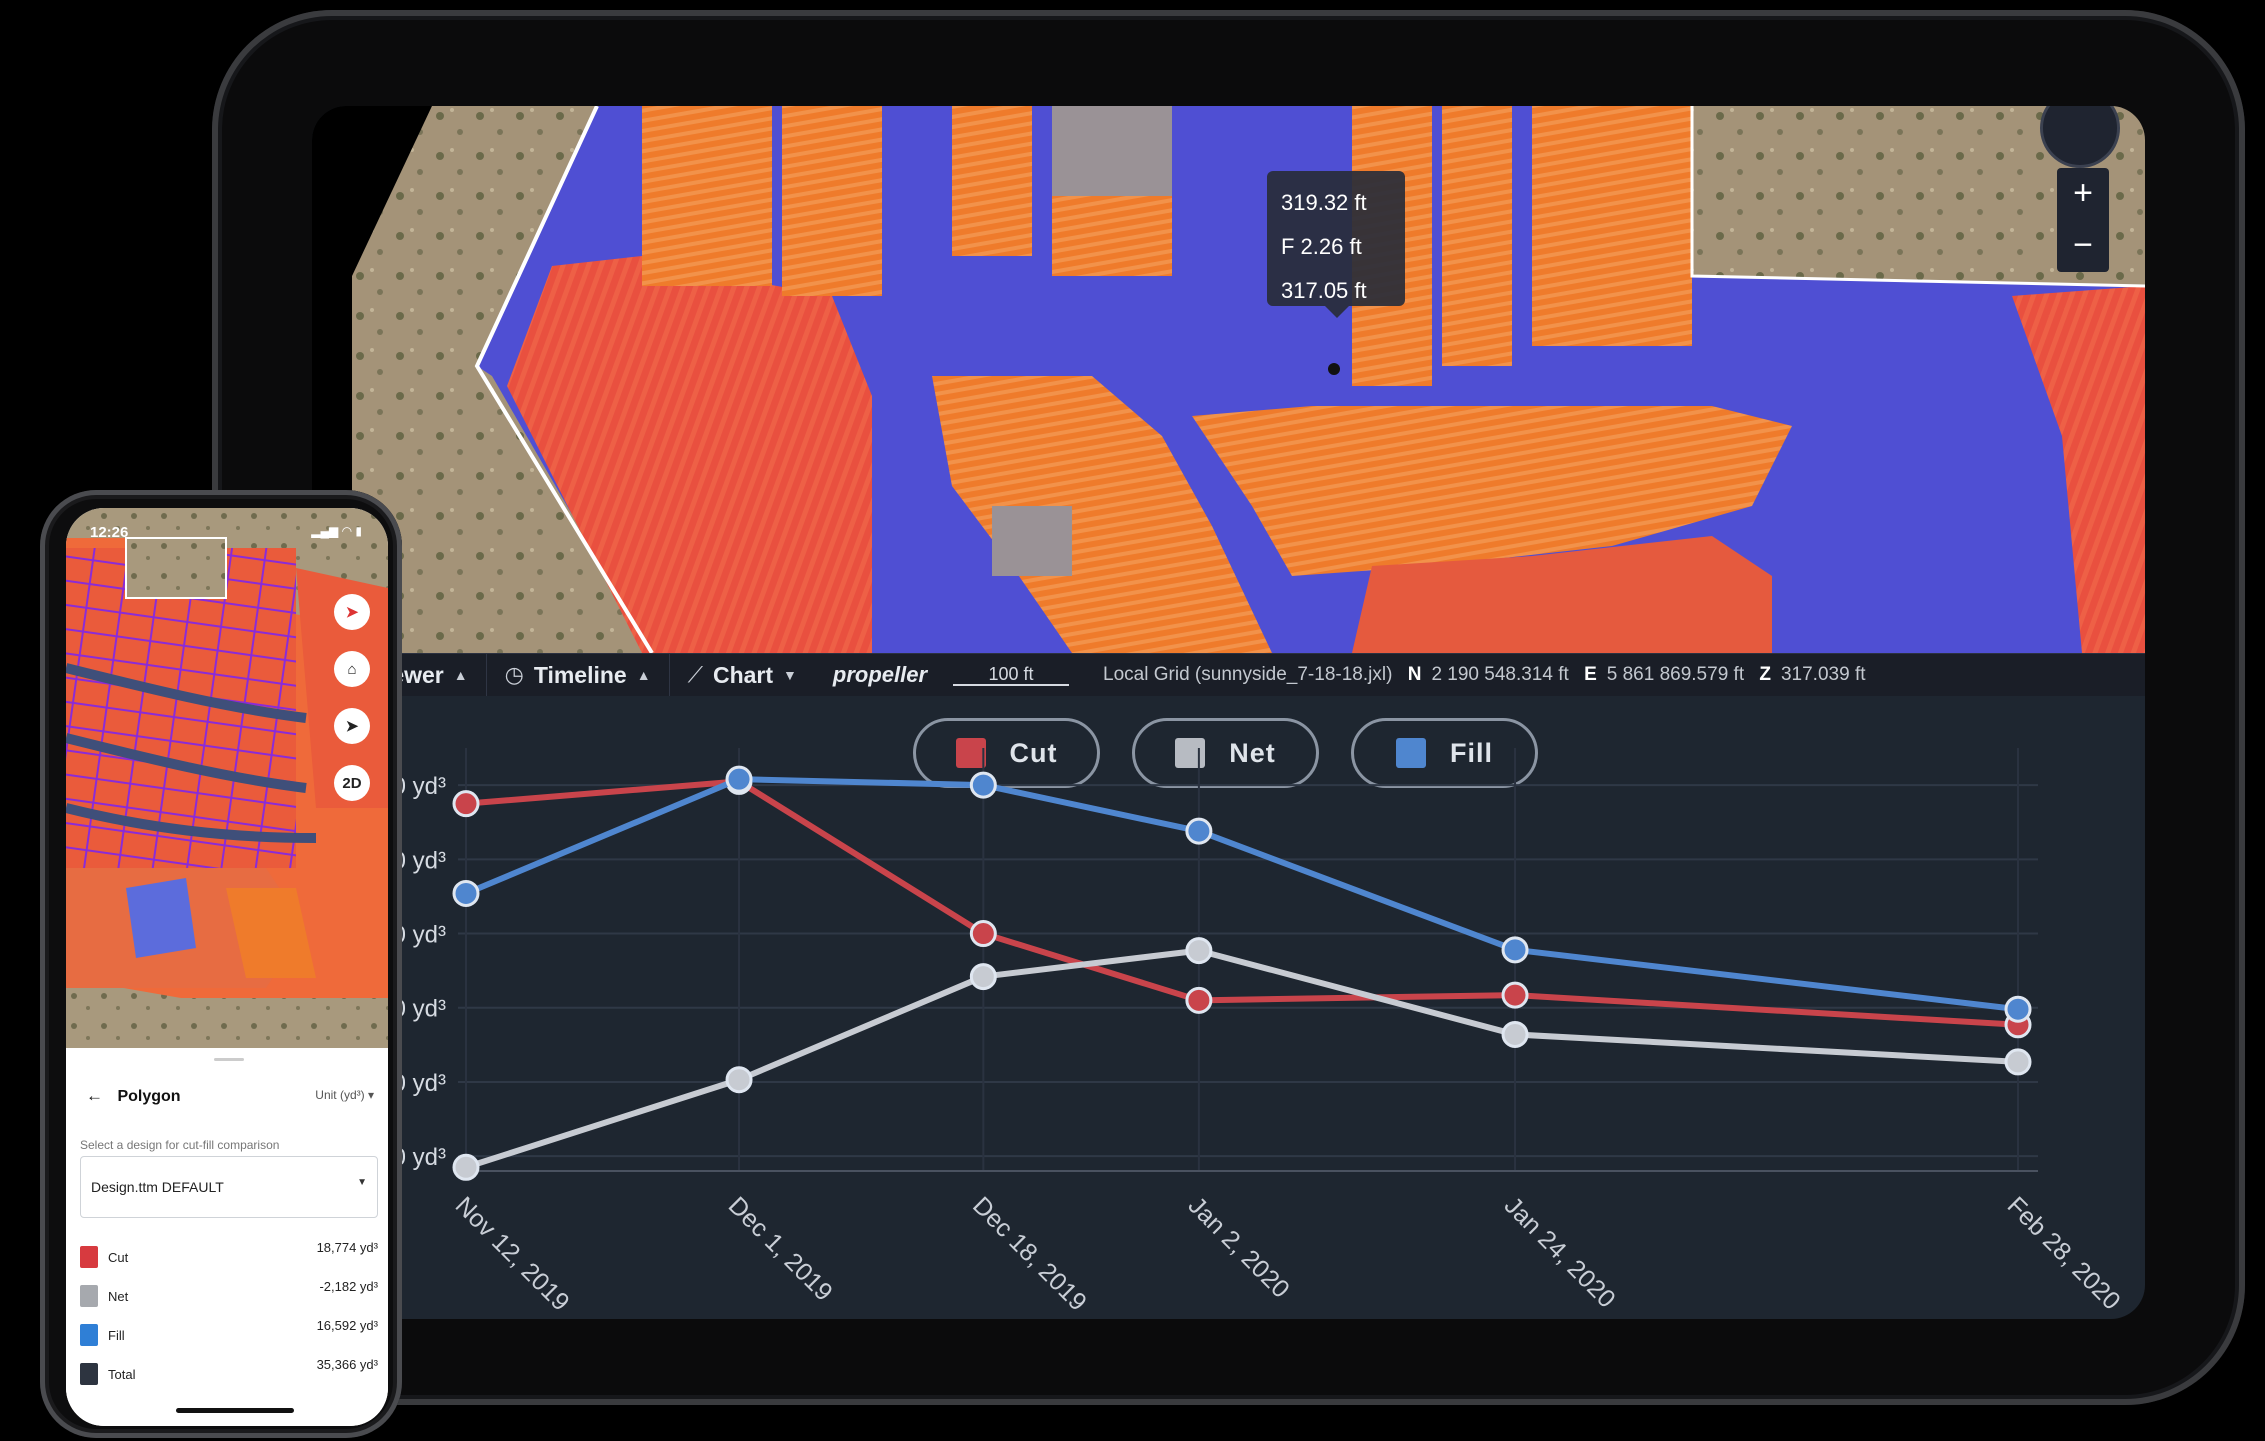  I want to click on design-select: Design.ttm DEFAULT ▼, so click(229, 1187).